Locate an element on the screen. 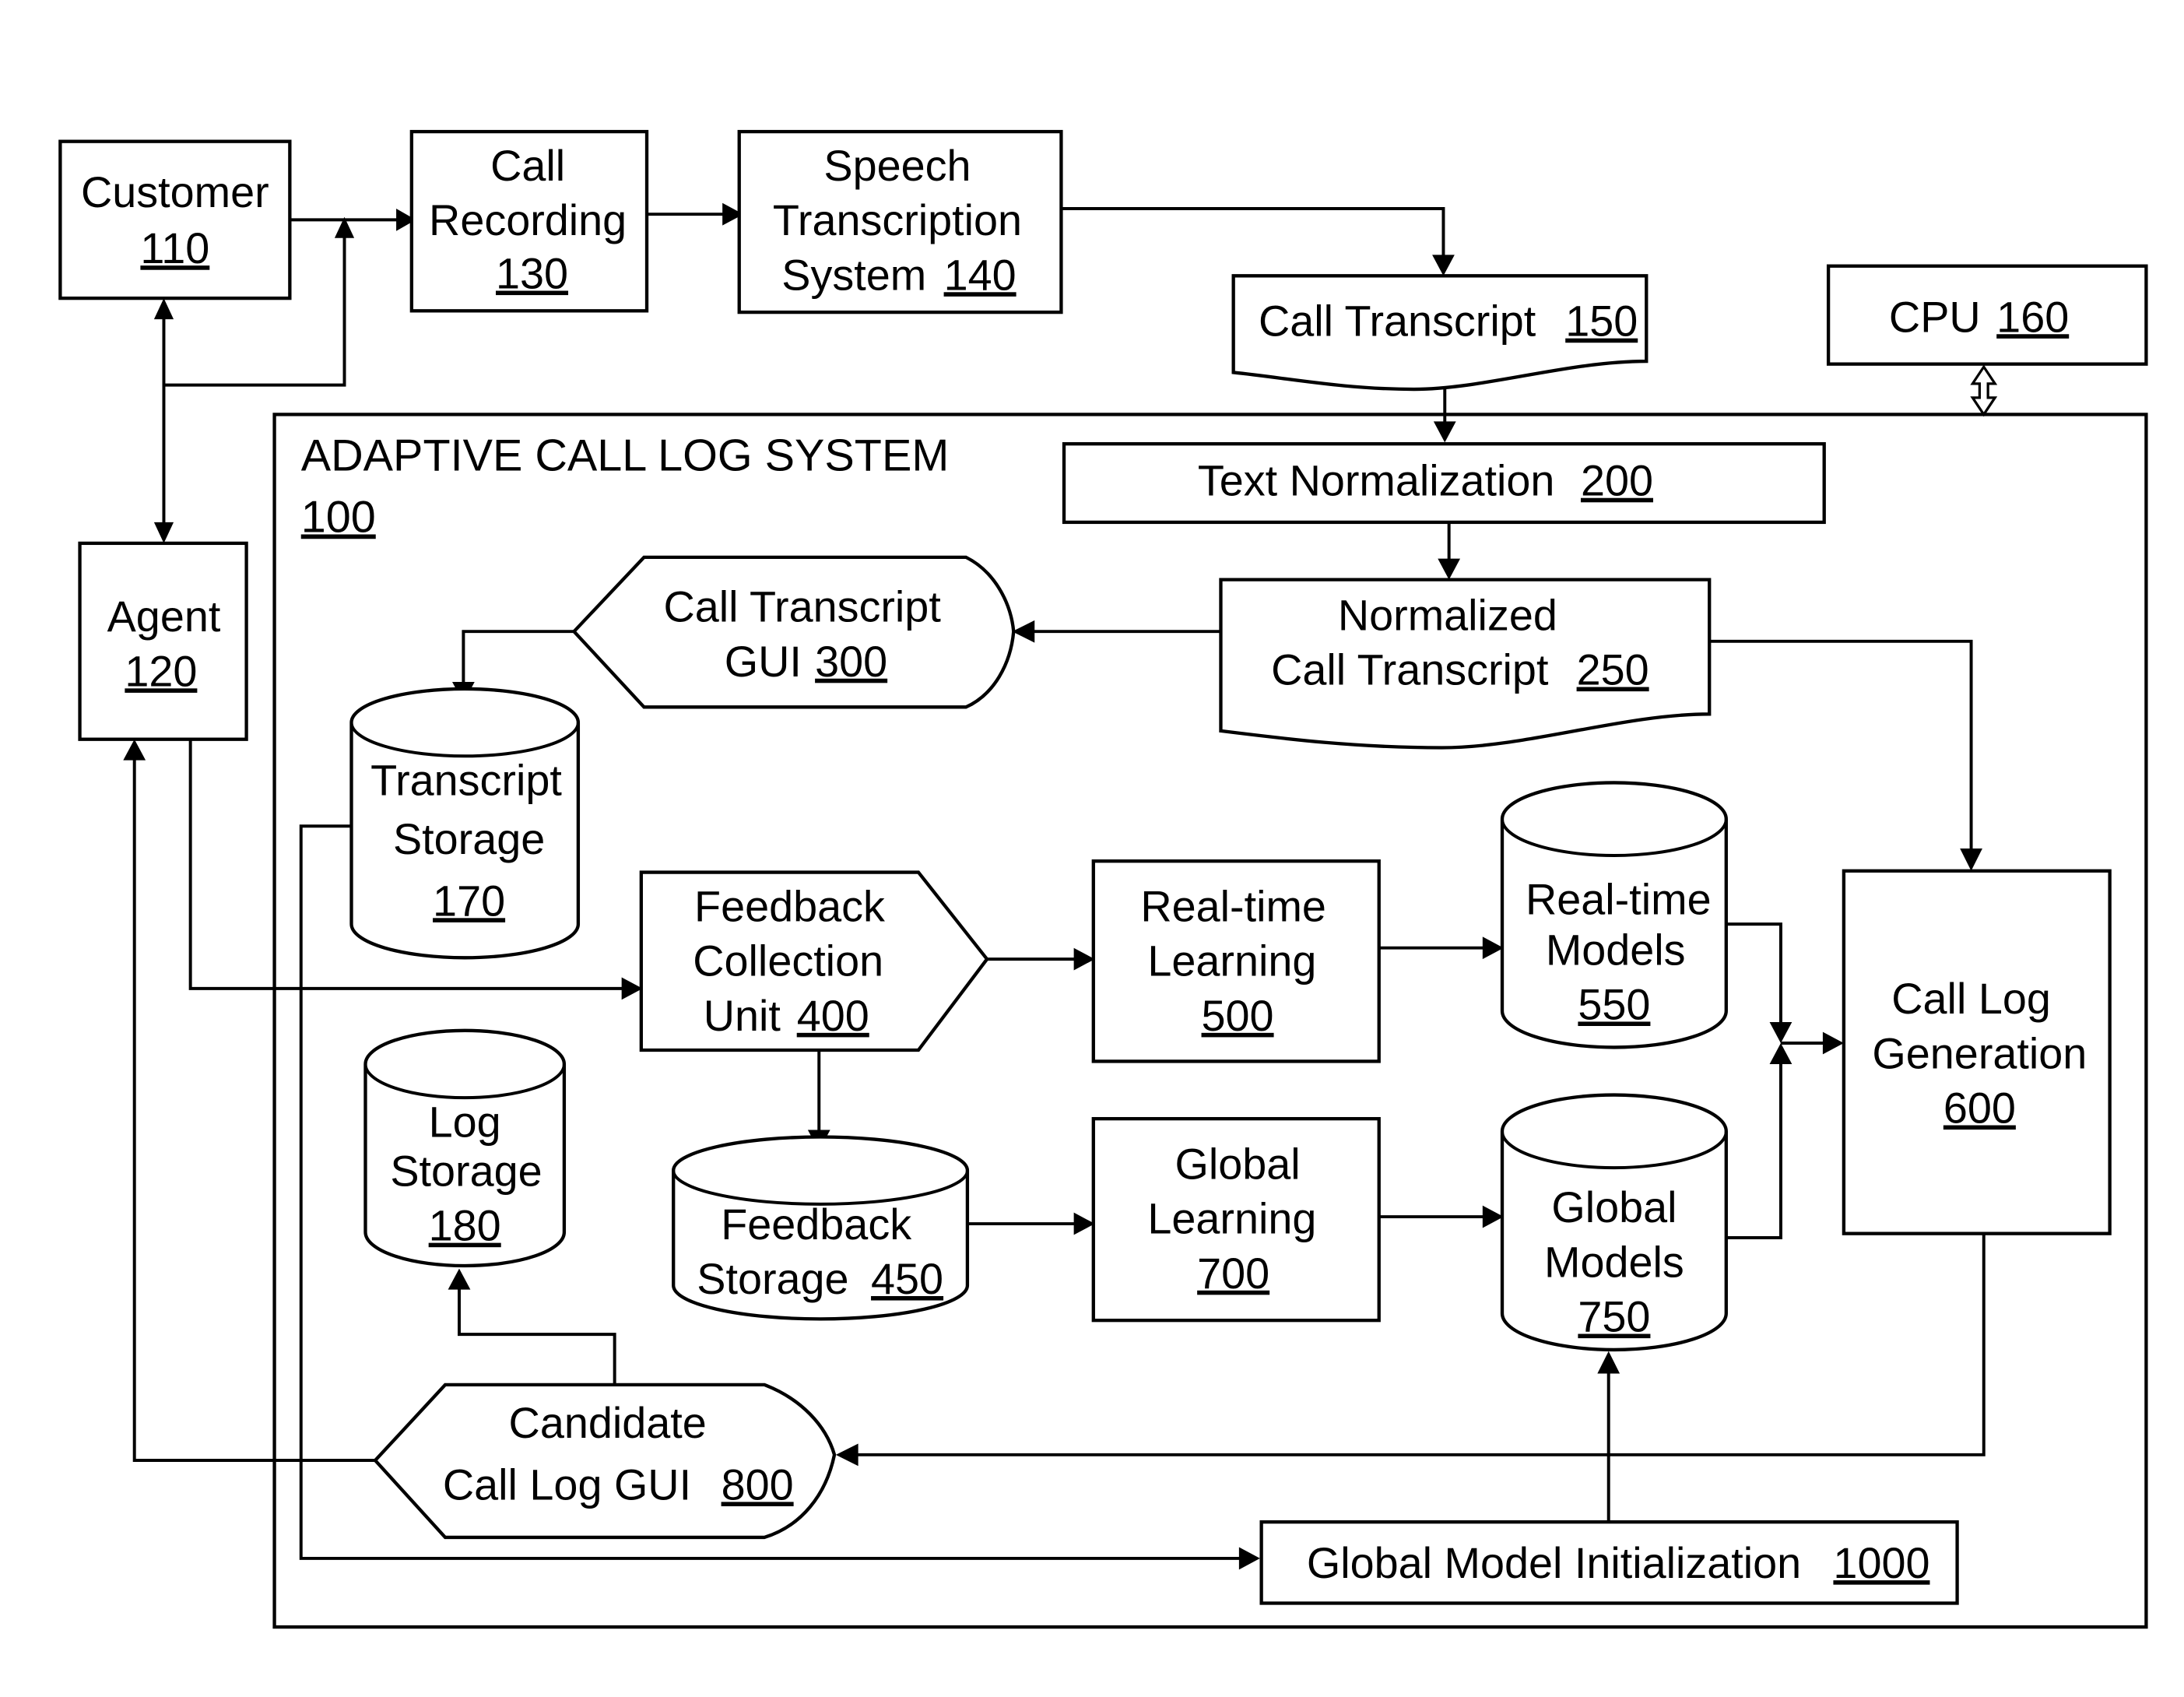  node-ref: 140 is located at coordinates (980, 275).